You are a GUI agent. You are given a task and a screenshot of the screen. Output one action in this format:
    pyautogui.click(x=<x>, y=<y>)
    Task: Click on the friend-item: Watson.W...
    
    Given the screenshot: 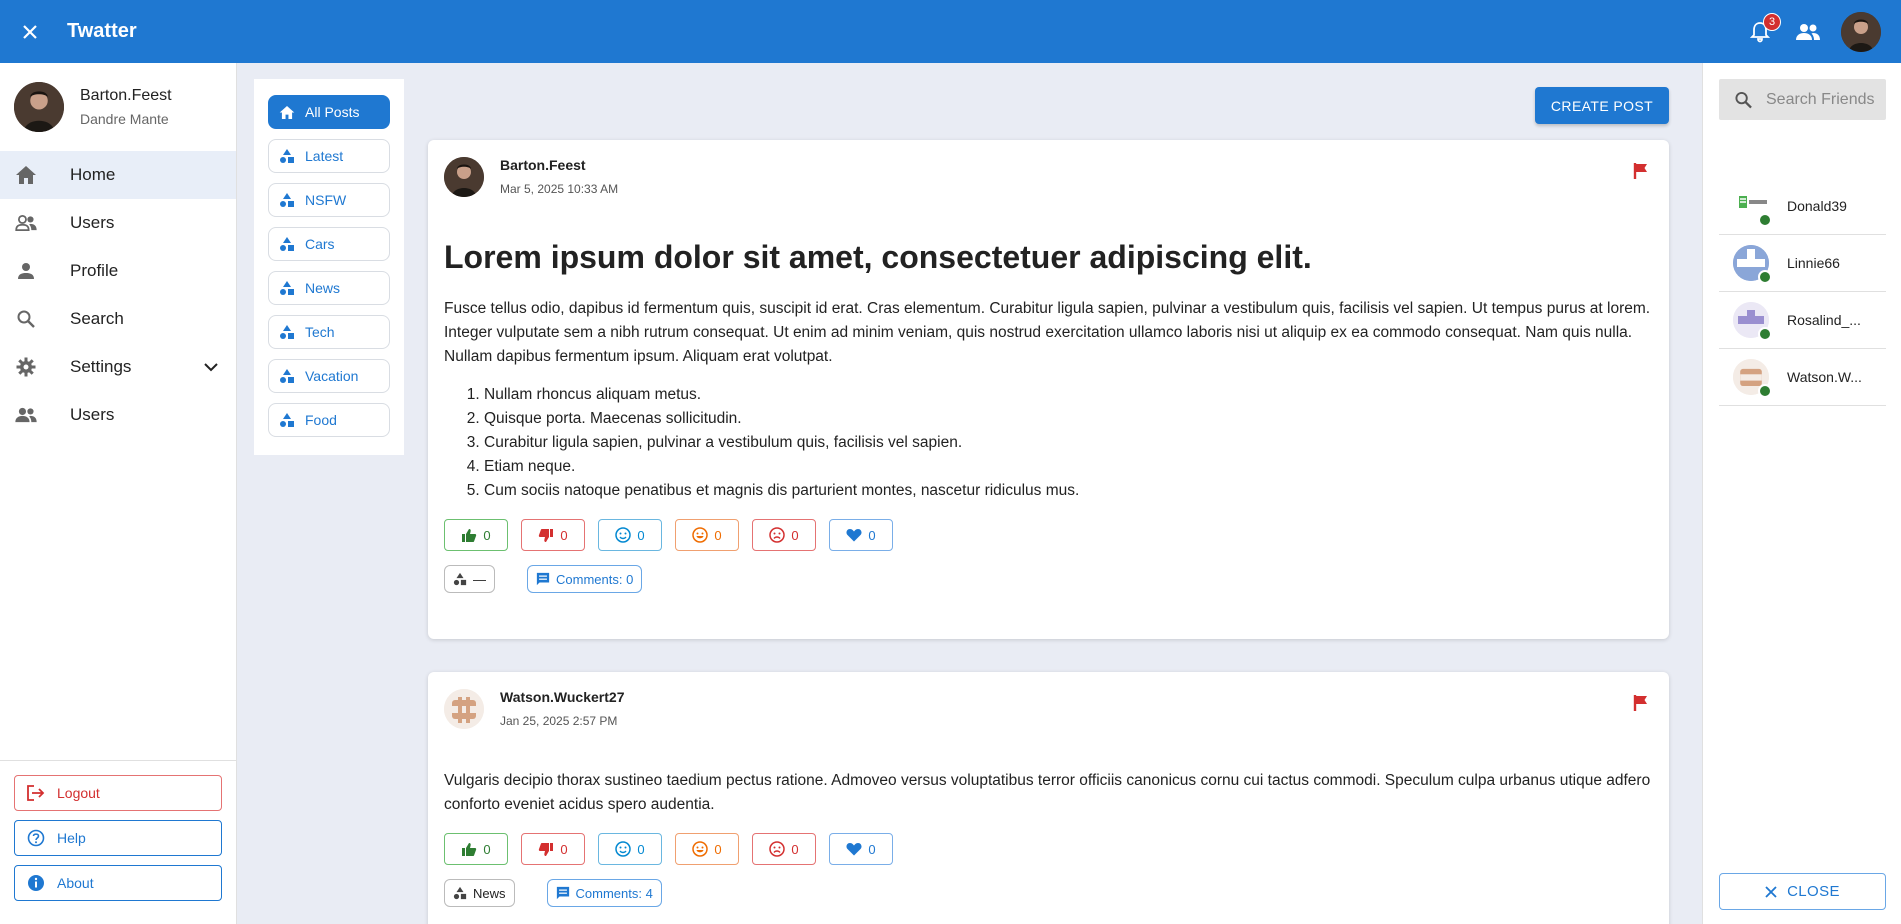 What is the action you would take?
    pyautogui.click(x=1802, y=377)
    